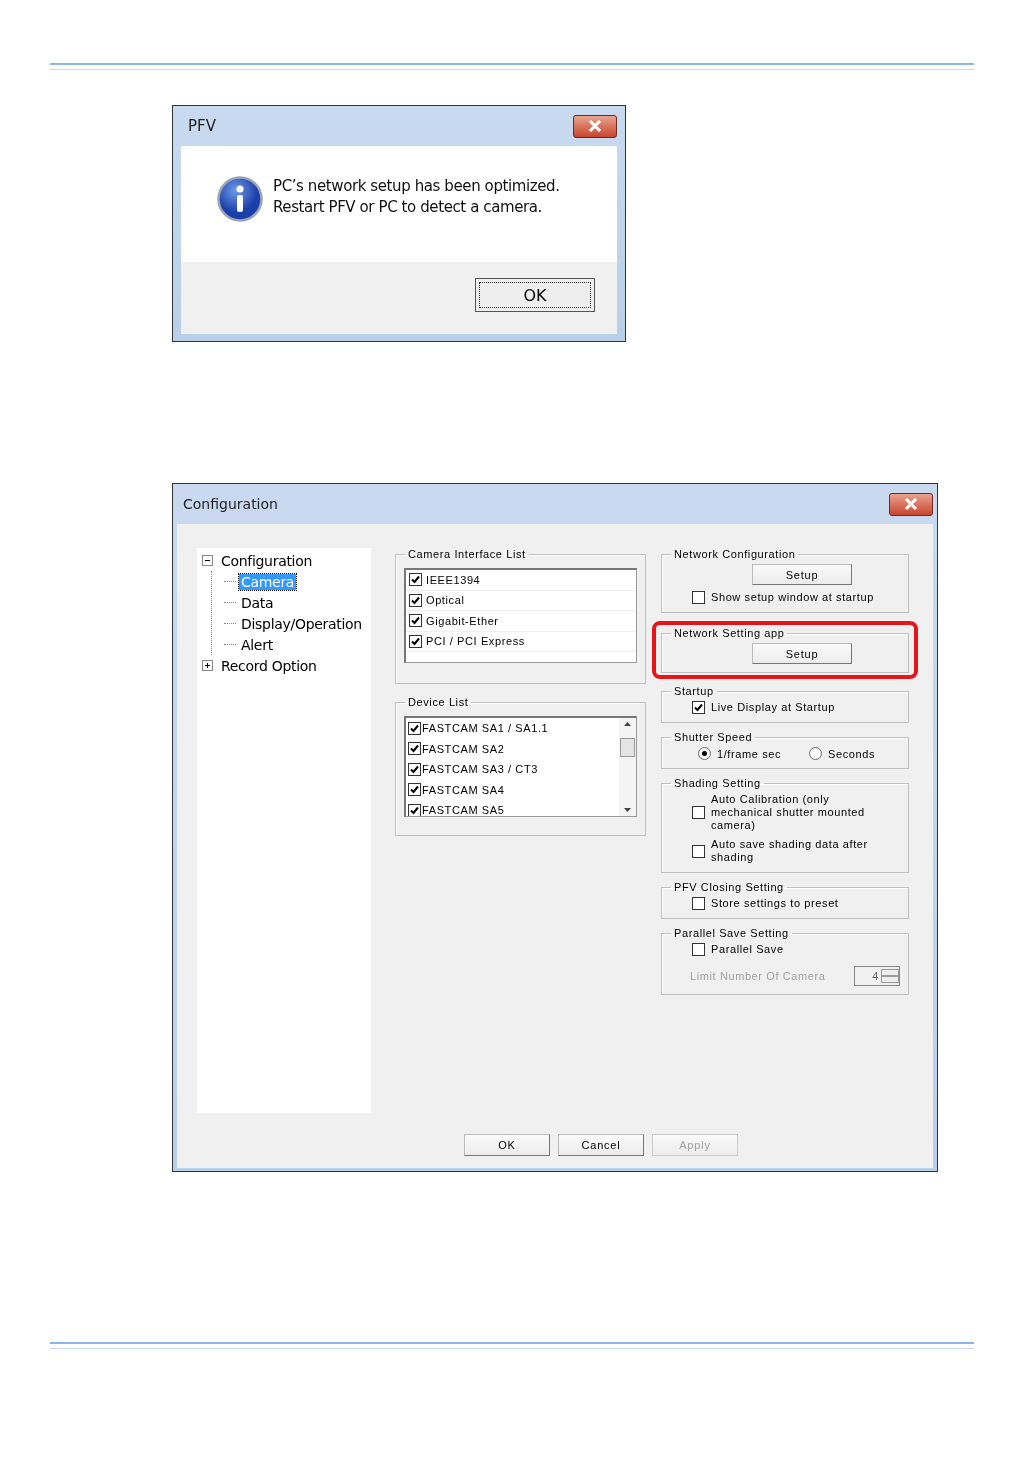 The image size is (1032, 1457). I want to click on list-item-label: FASTCAM SA5, so click(463, 810).